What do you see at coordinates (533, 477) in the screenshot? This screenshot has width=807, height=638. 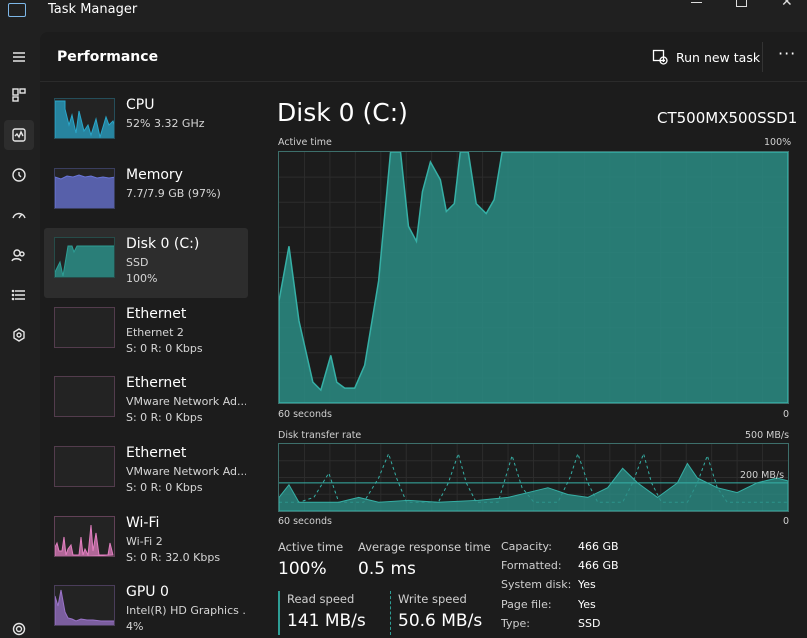 I see `transfer-rate-chart` at bounding box center [533, 477].